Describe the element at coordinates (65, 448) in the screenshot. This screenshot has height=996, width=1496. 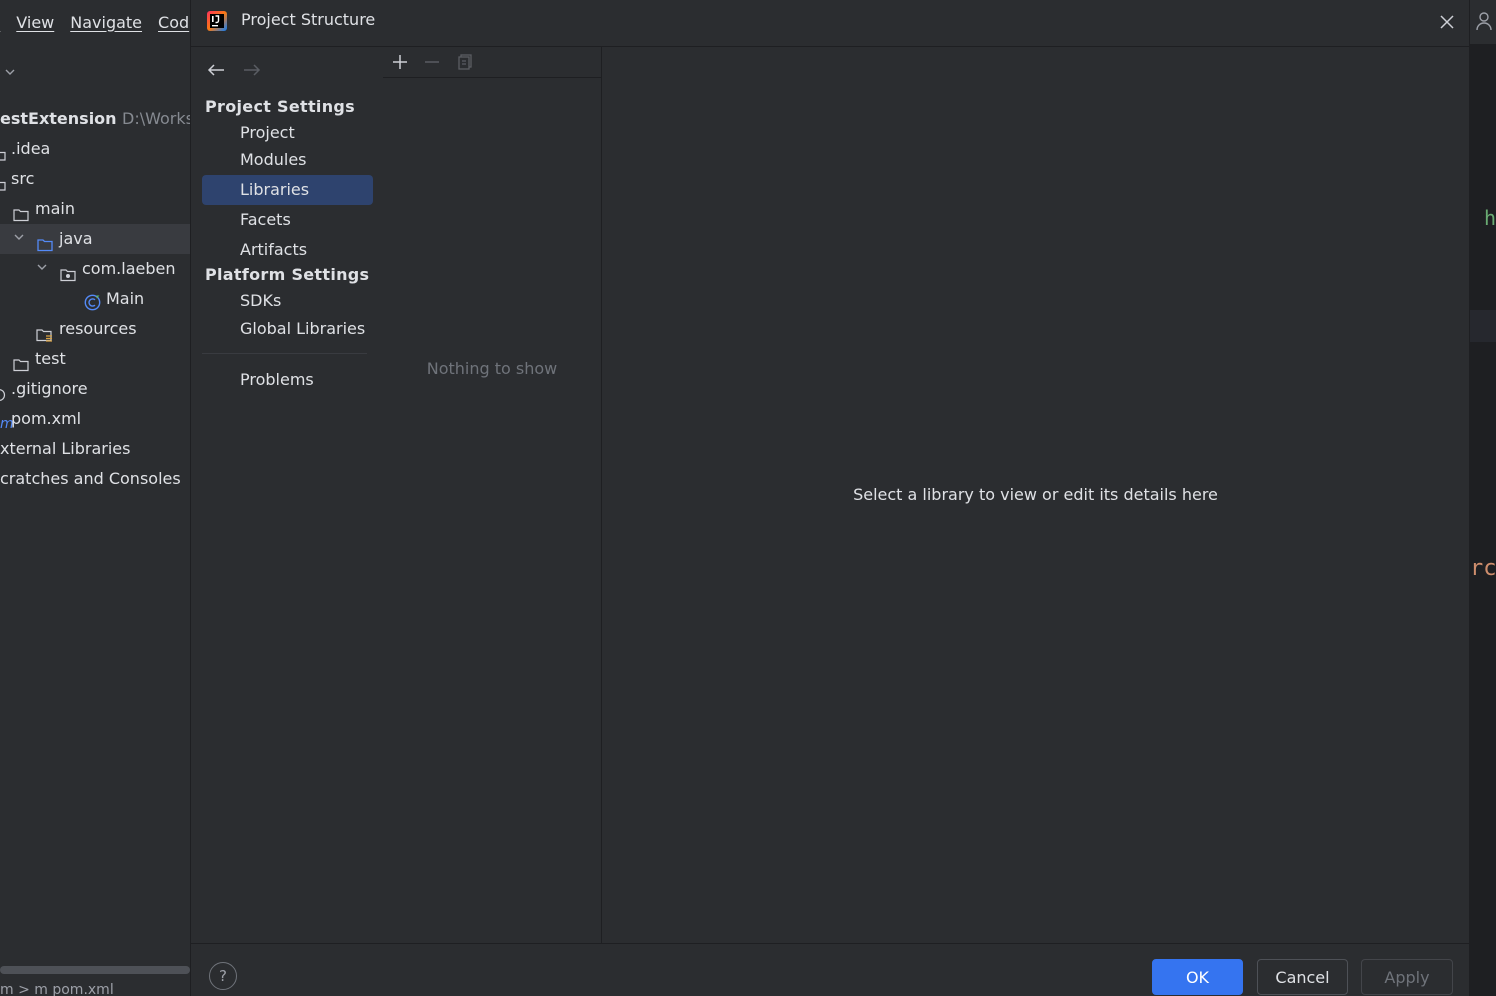
I see `tree-item-label: xternal Libraries` at that location.